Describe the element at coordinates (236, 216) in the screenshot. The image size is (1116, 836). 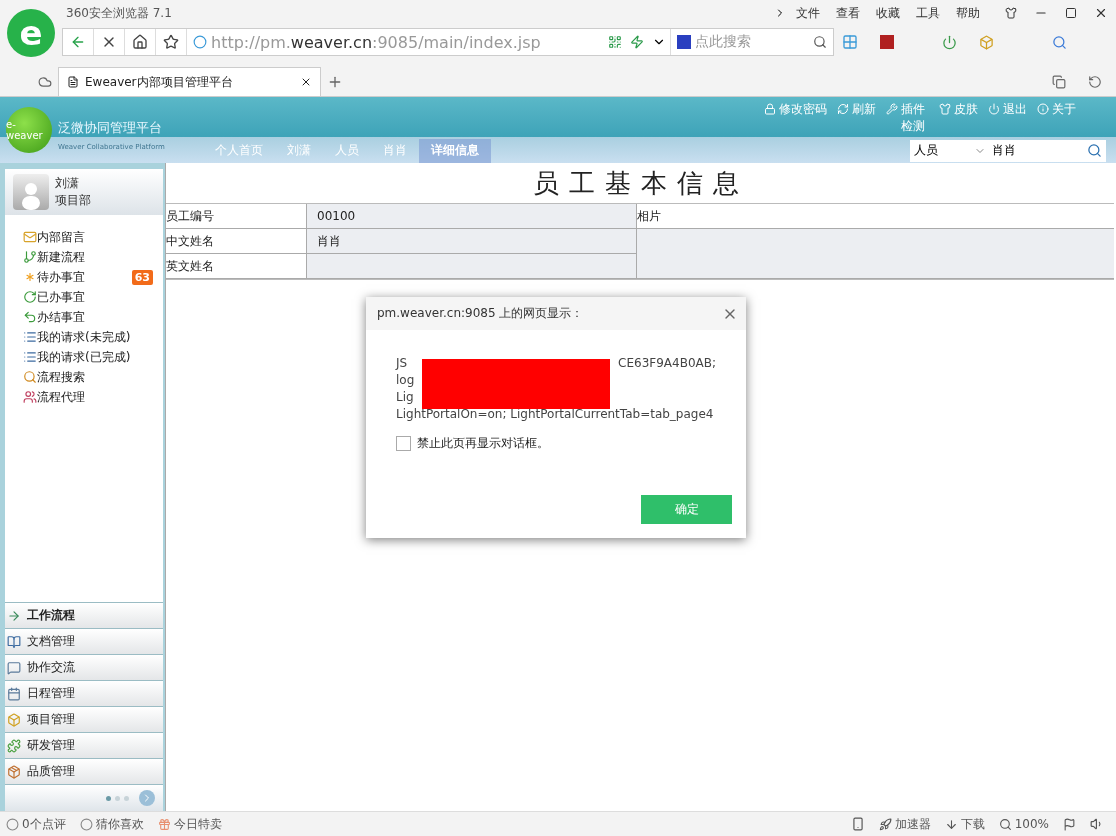
I see `field-label: 员工编号` at that location.